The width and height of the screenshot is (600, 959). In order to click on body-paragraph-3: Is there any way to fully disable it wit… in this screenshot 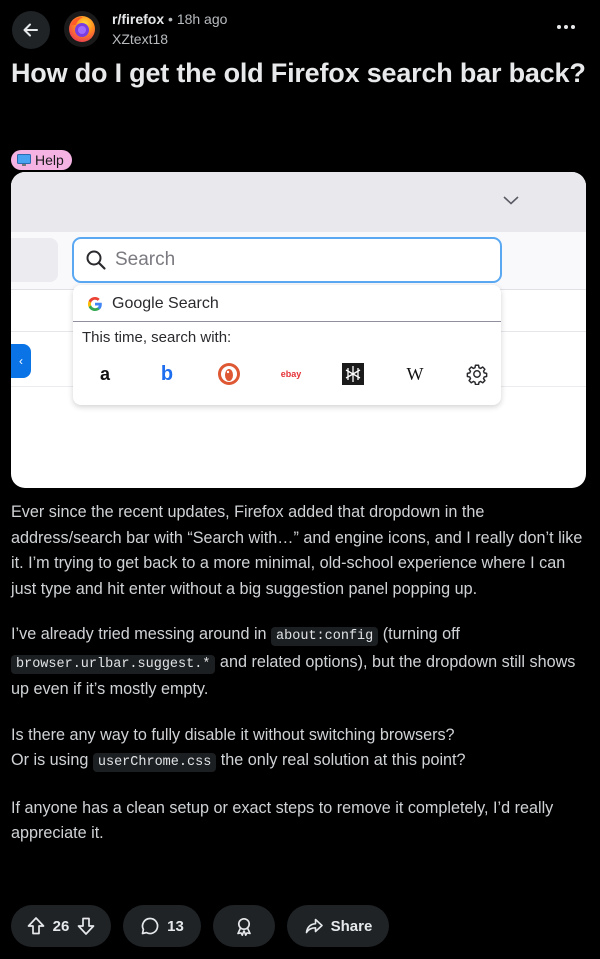, I will do `click(238, 748)`.